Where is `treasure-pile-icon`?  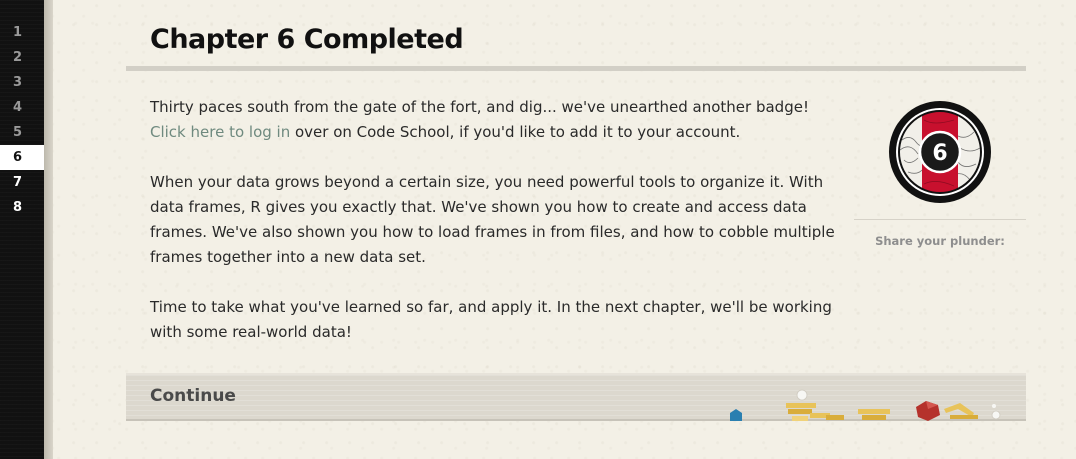 treasure-pile-icon is located at coordinates (865, 405).